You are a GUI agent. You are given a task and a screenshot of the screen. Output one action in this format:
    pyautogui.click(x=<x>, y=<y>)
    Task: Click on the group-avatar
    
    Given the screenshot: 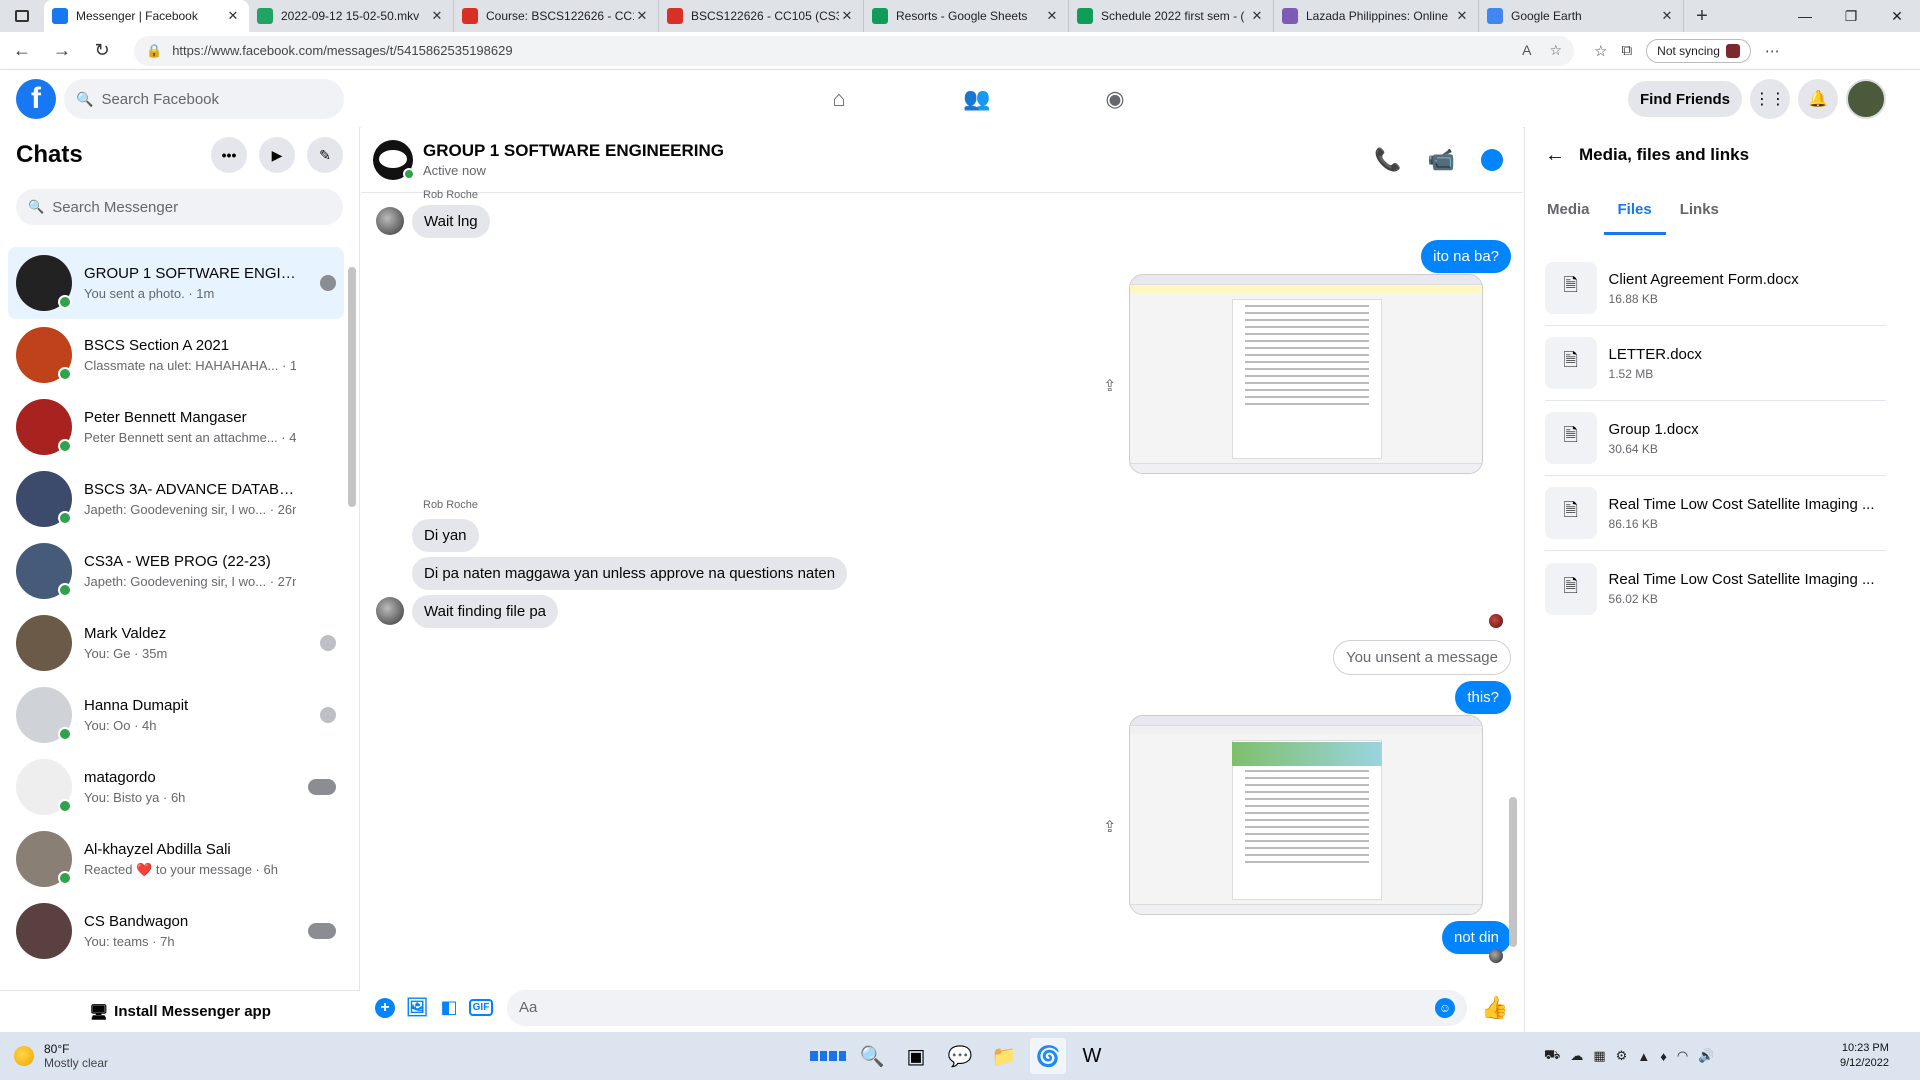 What is the action you would take?
    pyautogui.click(x=394, y=159)
    